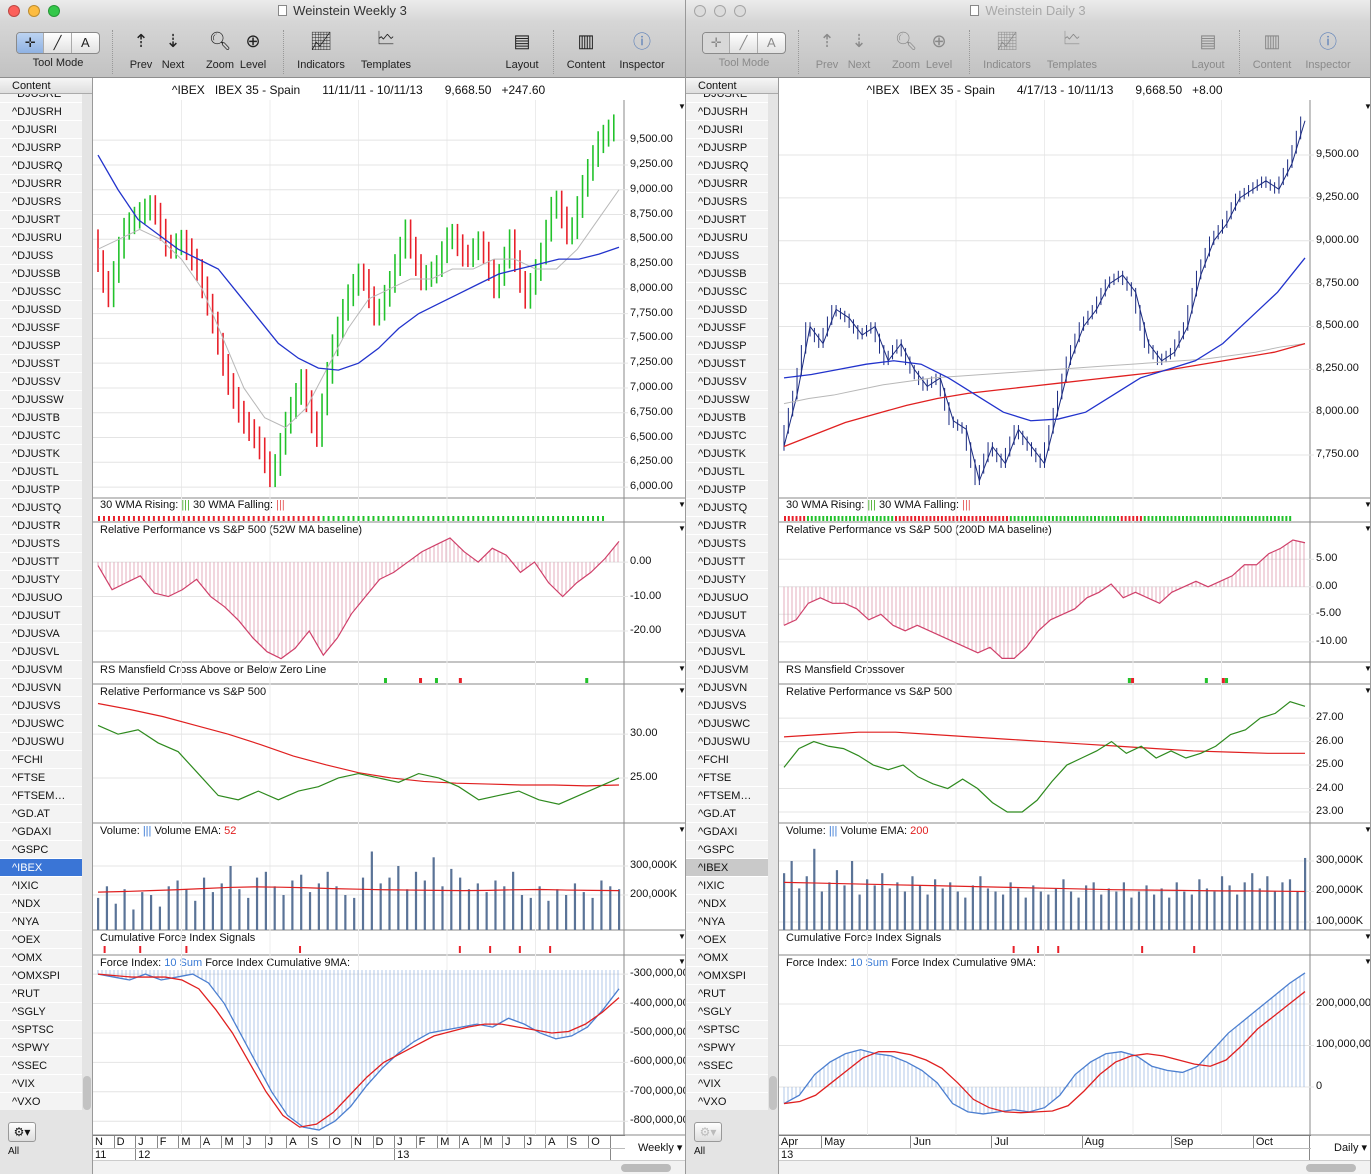 This screenshot has height=1174, width=1371. I want to click on symbol-list-item: ^IBEX, so click(41, 868).